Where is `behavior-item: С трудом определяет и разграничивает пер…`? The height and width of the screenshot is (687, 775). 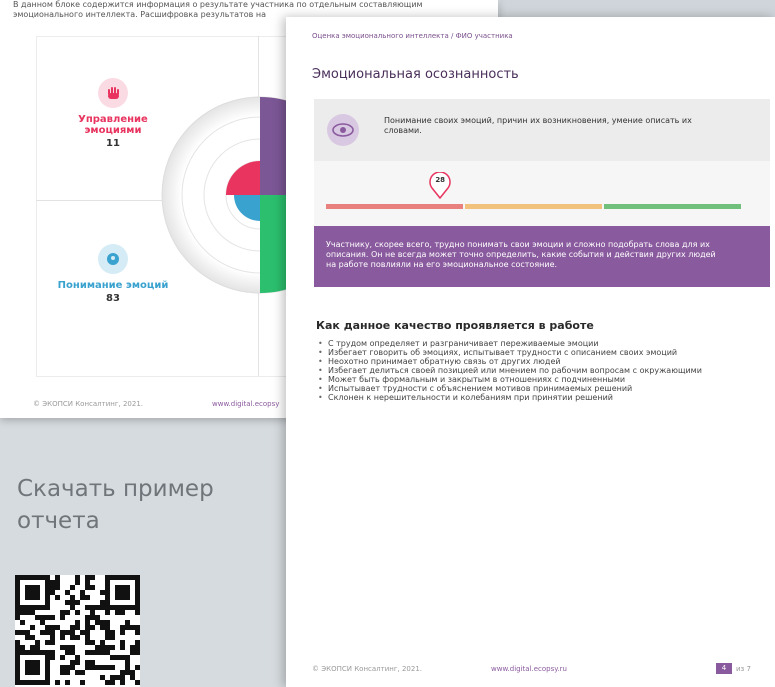
behavior-item: С трудом определяет и разграничивает пер… is located at coordinates (531, 343).